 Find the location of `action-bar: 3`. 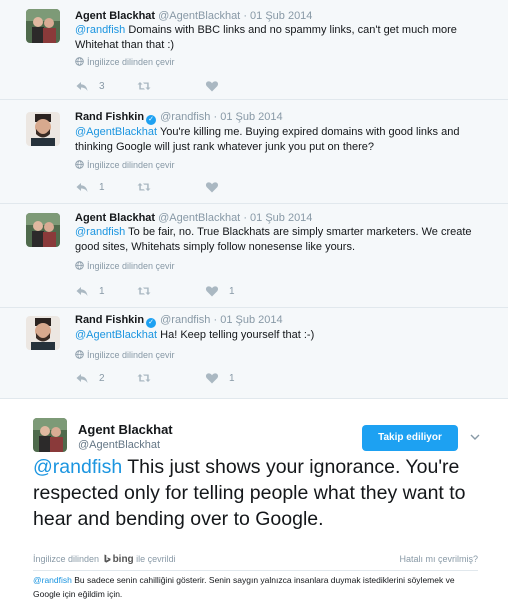

action-bar: 3 is located at coordinates (175, 86).